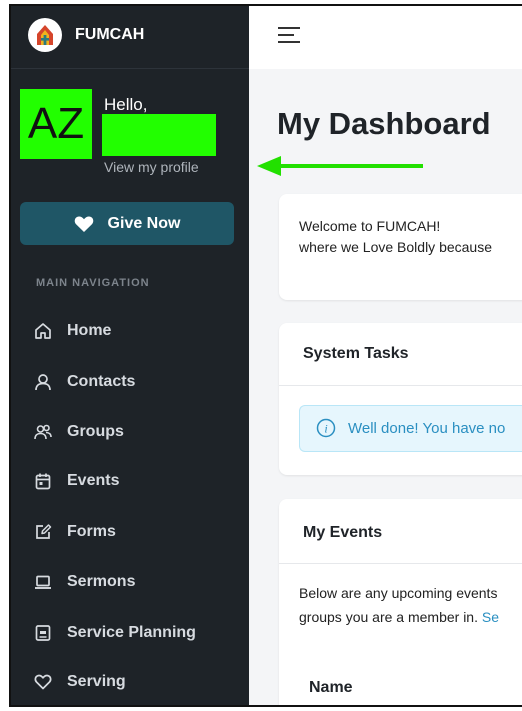  I want to click on sidebar-item-contacts: Contacts, so click(130, 382).